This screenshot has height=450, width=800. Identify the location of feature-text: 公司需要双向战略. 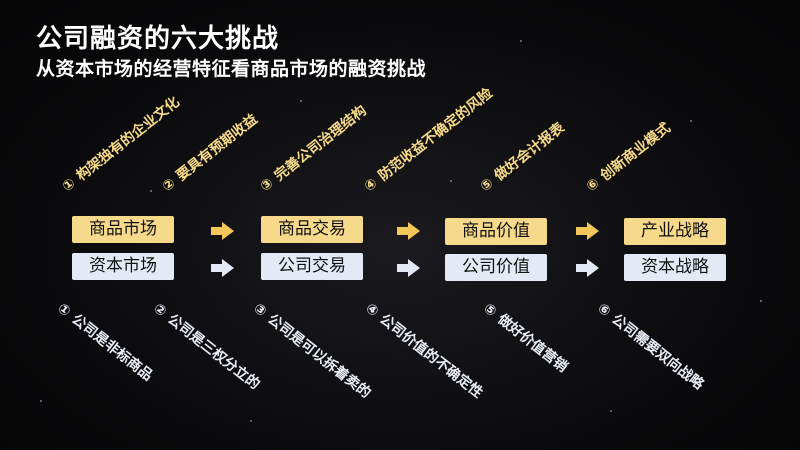
(657, 352).